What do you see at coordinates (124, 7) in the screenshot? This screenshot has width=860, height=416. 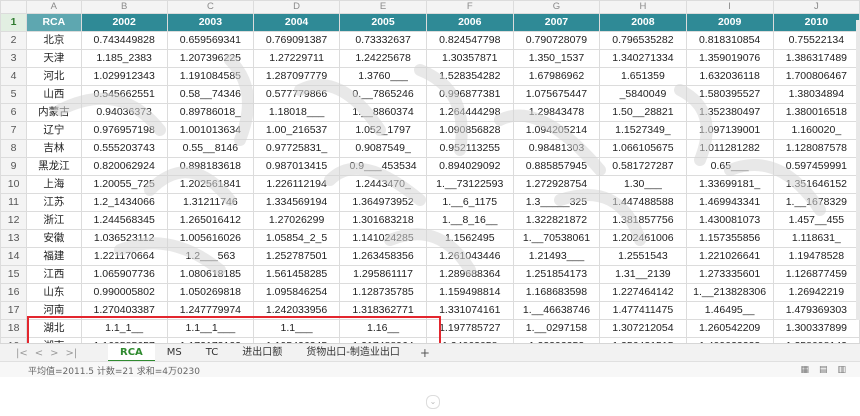 I see `column-letter: B` at bounding box center [124, 7].